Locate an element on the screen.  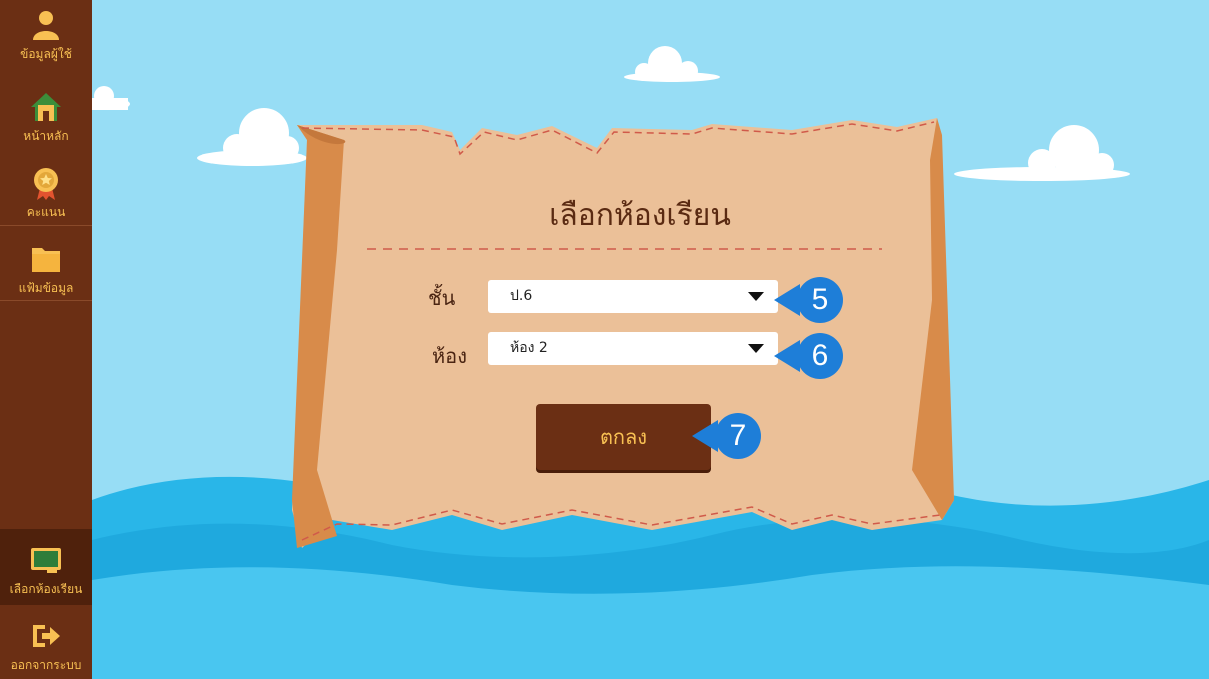
sidebar-item-label: คะแนน is located at coordinates (46, 212).